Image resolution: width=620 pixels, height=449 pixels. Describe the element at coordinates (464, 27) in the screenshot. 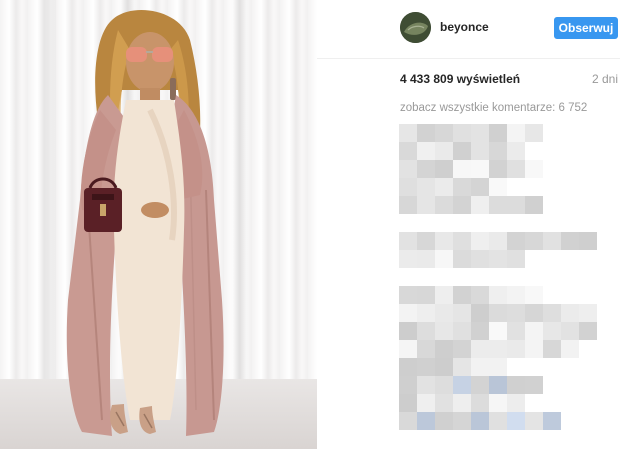

I see `username-link: beyonce` at that location.